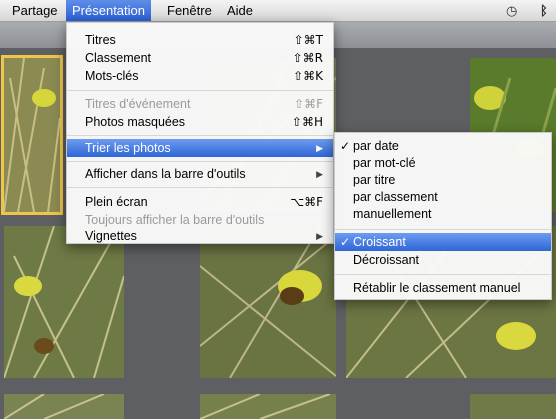 This screenshot has height=419, width=556. I want to click on menu-item-vignettes: Vignettes ▶, so click(200, 236).